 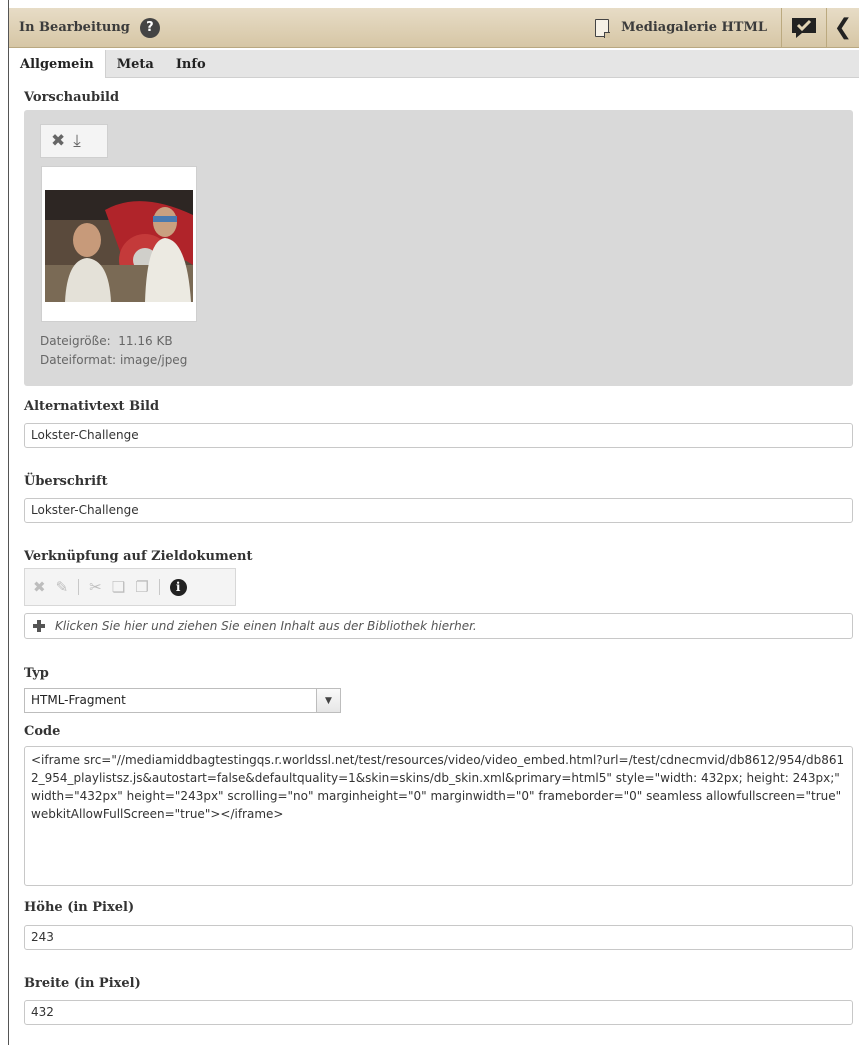 I want to click on width-input: 432, so click(x=438, y=1012).